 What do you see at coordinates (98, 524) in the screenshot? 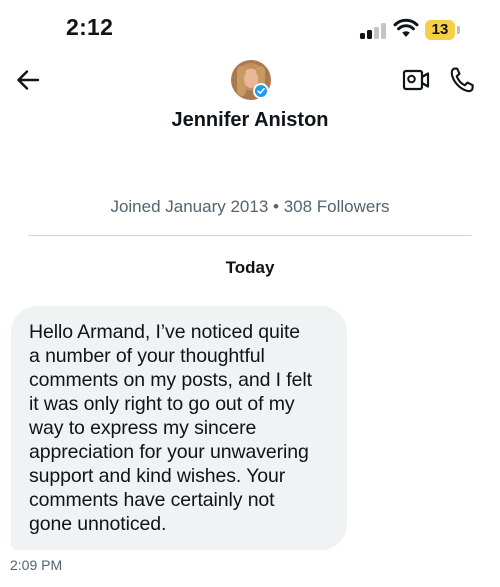
I see `message-line: gone unnoticed.` at bounding box center [98, 524].